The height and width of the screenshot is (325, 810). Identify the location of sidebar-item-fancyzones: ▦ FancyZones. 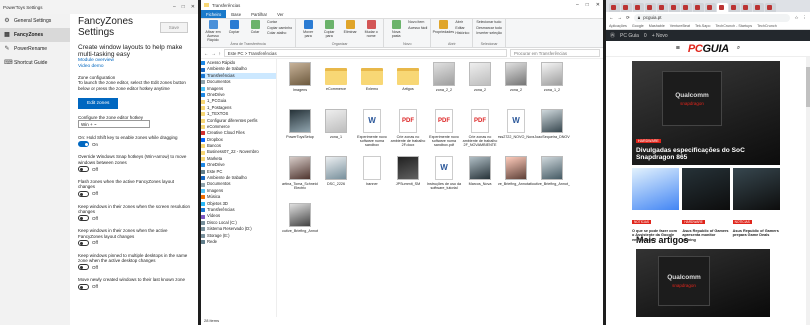
(35, 35).